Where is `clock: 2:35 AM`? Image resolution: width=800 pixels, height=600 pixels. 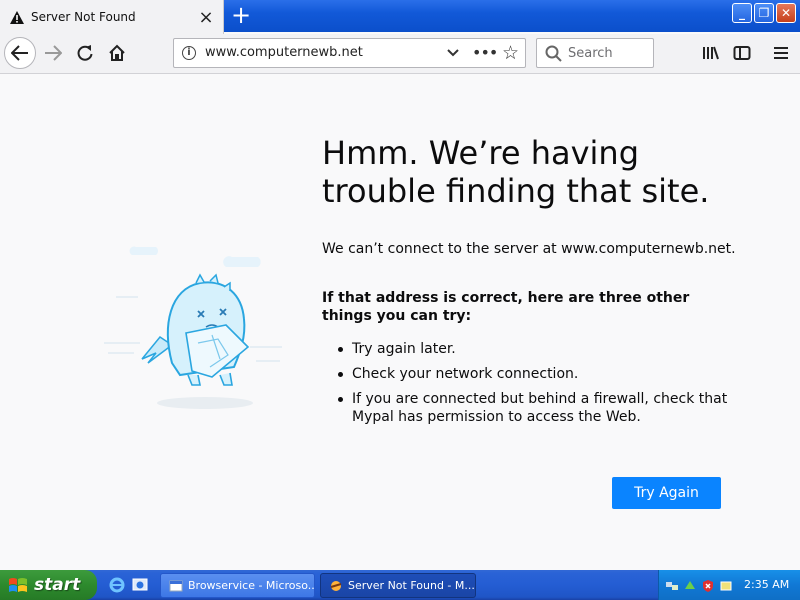 clock: 2:35 AM is located at coordinates (767, 584).